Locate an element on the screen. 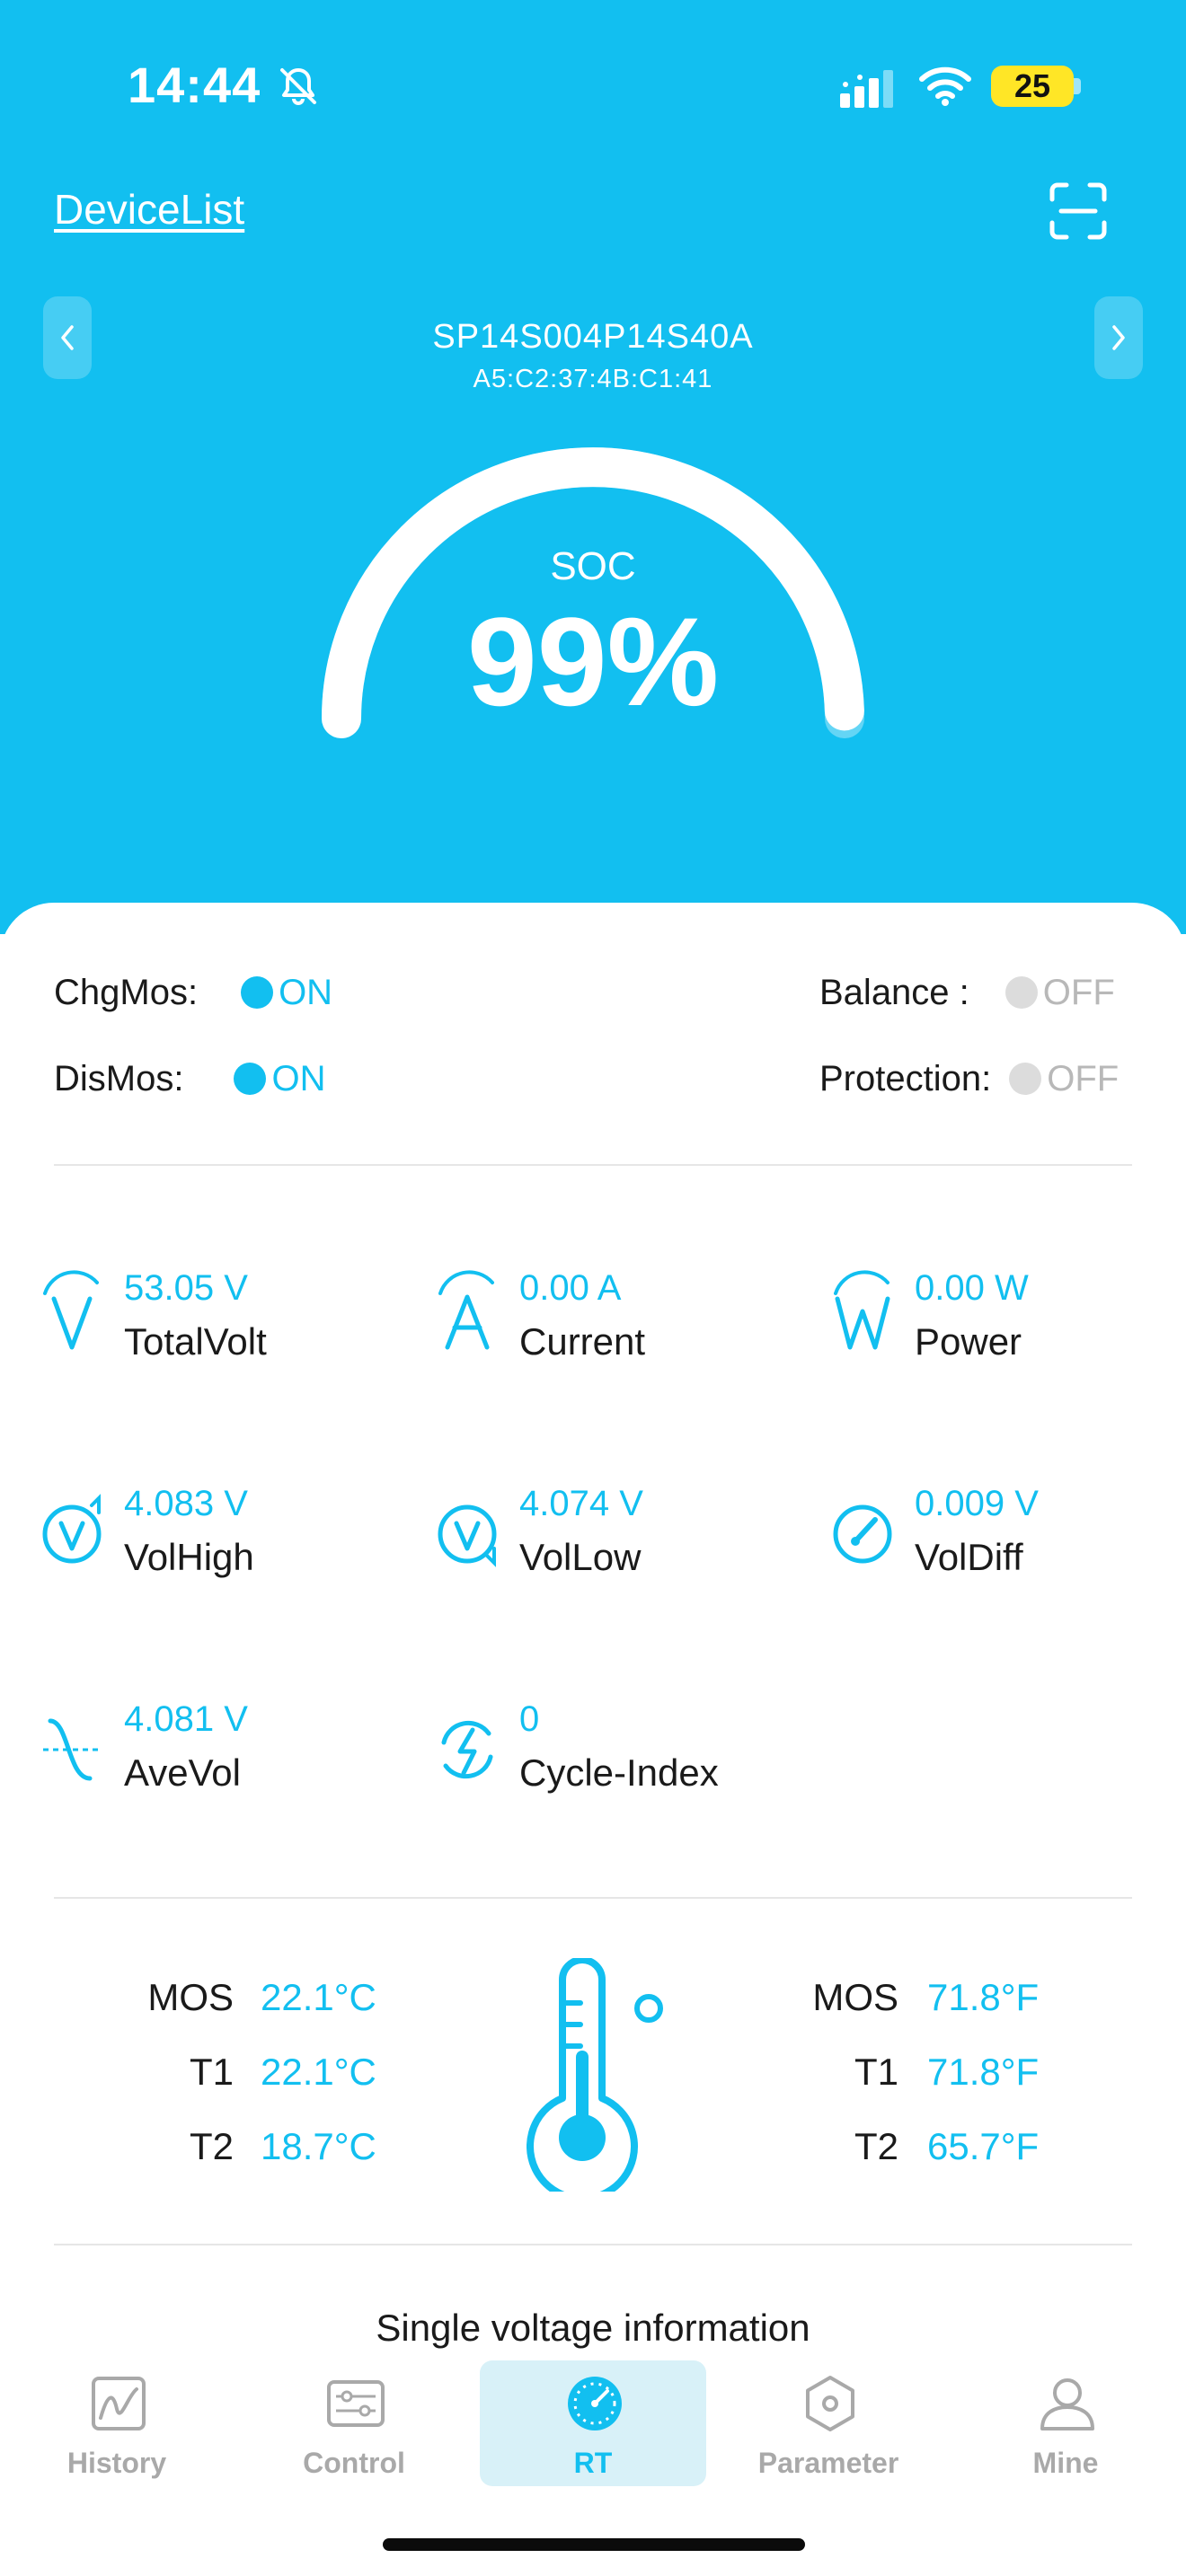 This screenshot has width=1186, height=2576. temp-value: 18.7°C is located at coordinates (318, 2146).